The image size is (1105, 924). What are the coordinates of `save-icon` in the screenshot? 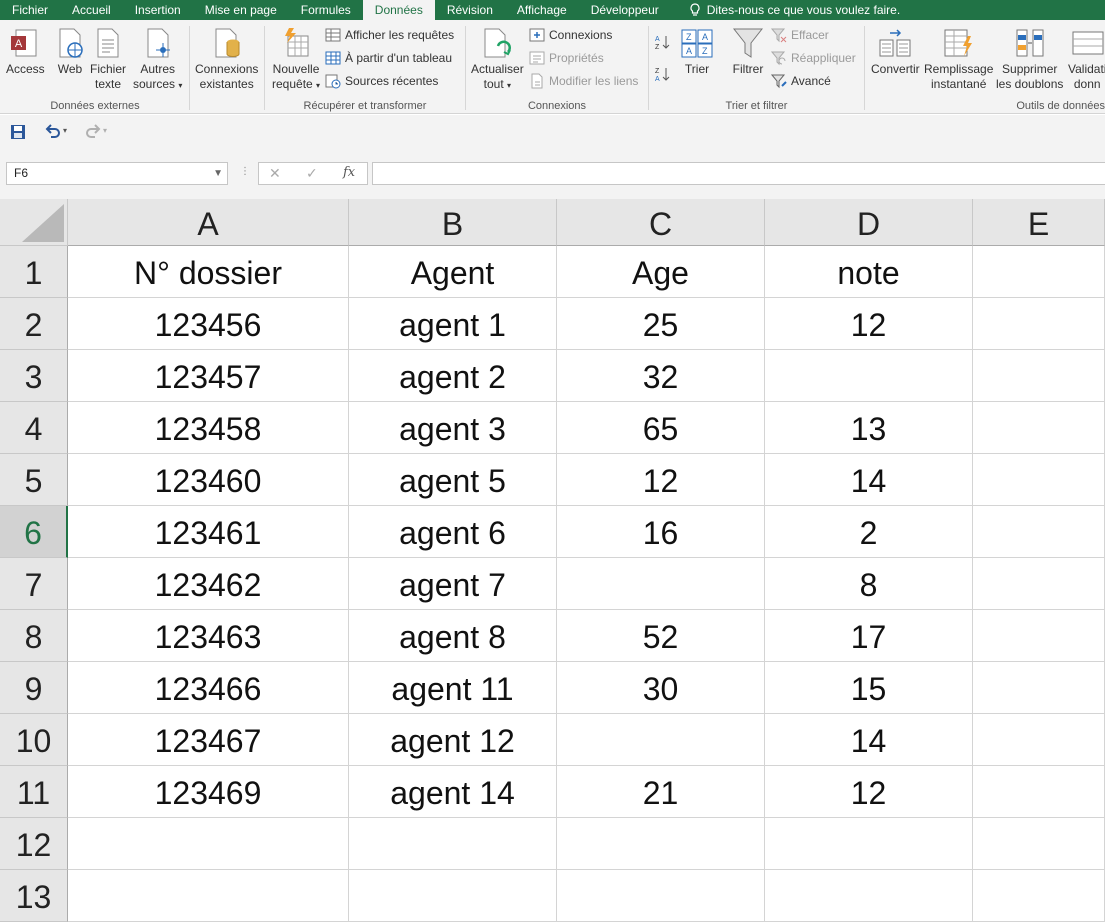 It's located at (18, 132).